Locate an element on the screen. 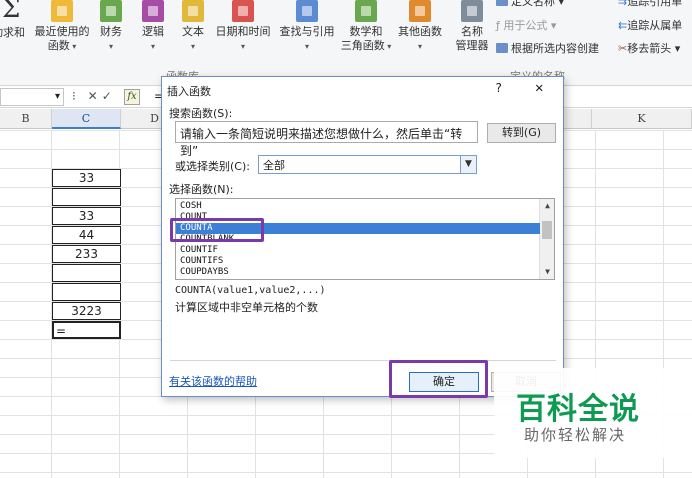 This screenshot has height=478, width=692. calendar-icon is located at coordinates (243, 11).